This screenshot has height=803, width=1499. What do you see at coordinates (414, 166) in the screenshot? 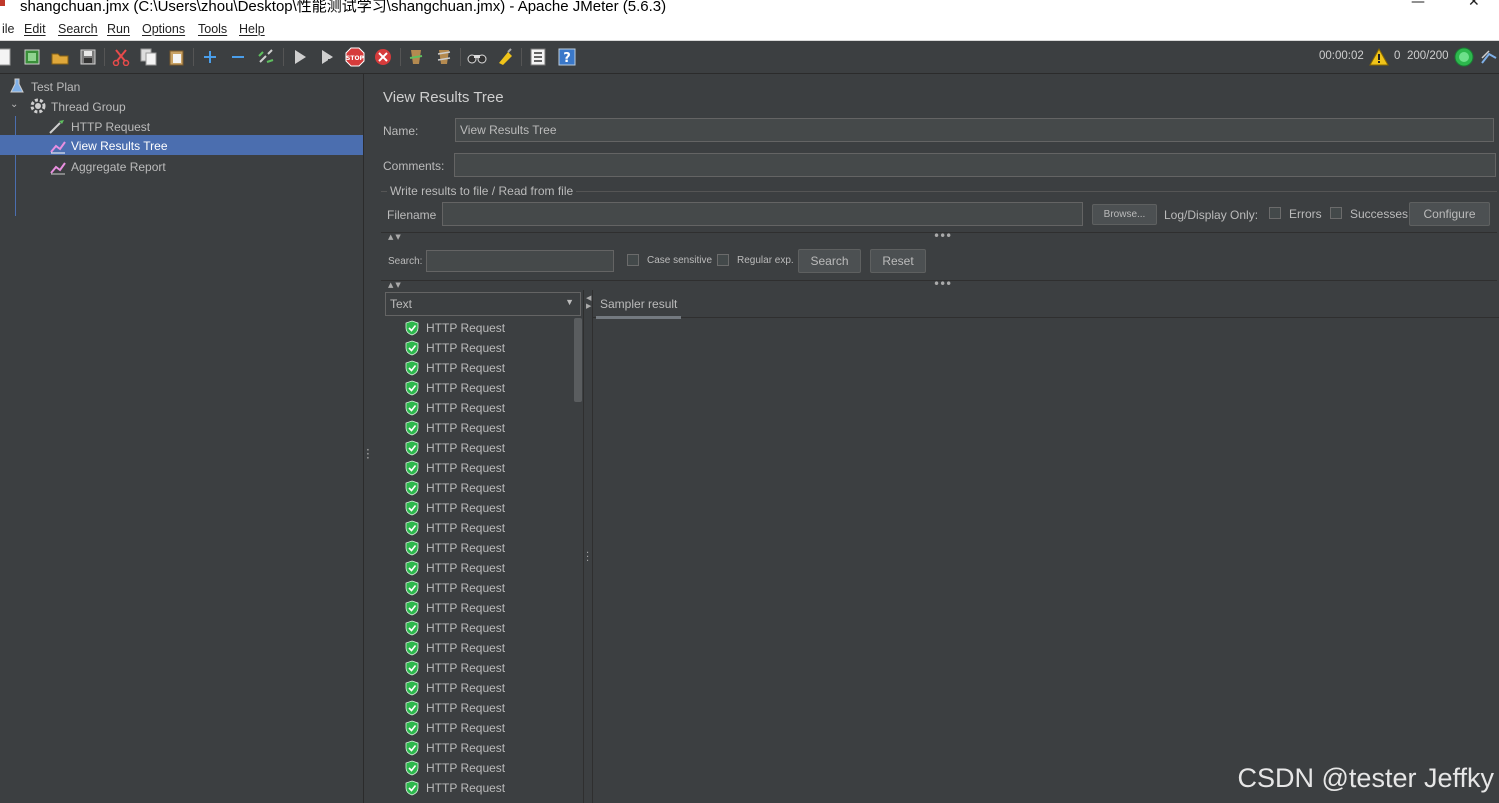
I see `comments-label: Comments:` at bounding box center [414, 166].